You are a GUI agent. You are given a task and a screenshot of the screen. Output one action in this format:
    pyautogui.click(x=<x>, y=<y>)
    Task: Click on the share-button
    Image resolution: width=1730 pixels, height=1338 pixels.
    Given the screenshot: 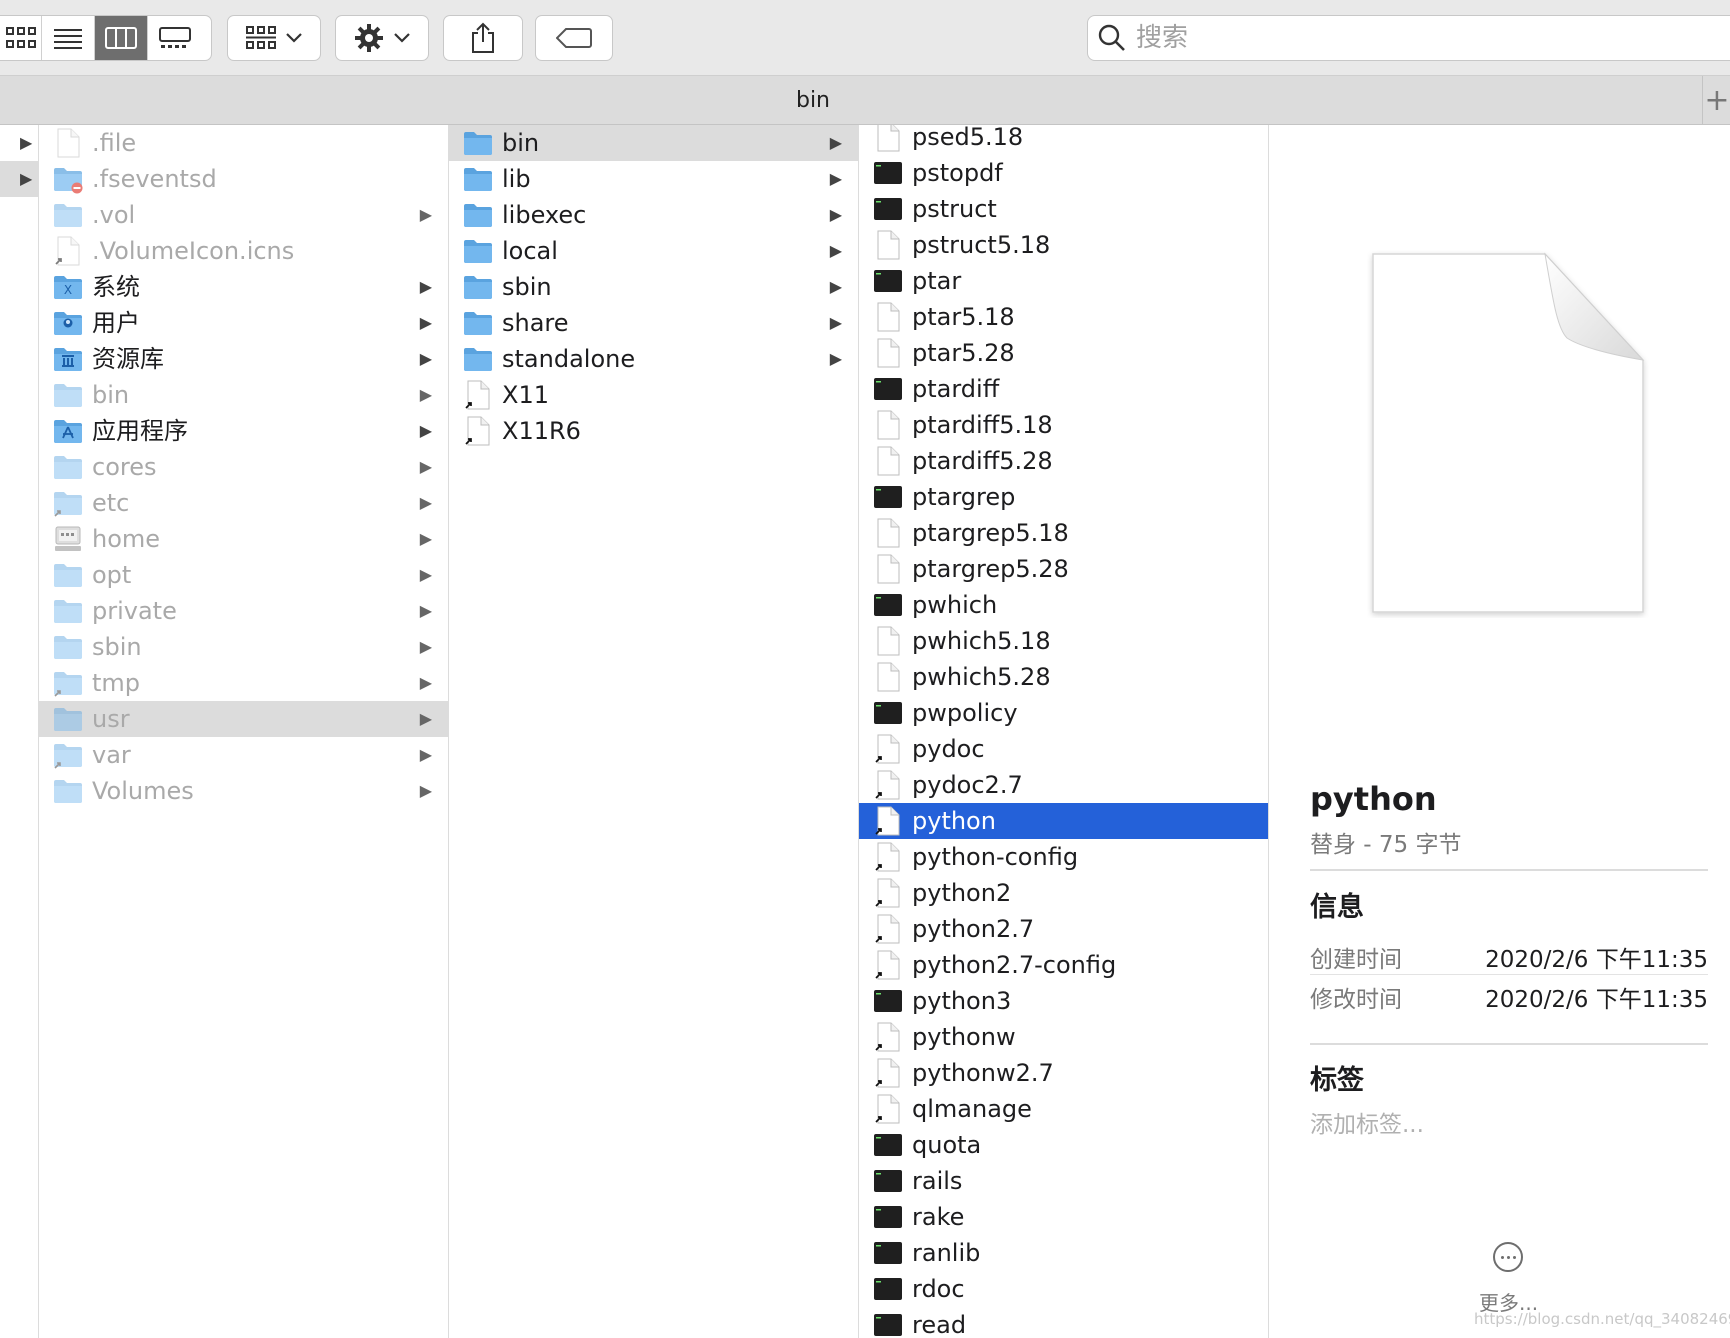 What is the action you would take?
    pyautogui.click(x=483, y=38)
    